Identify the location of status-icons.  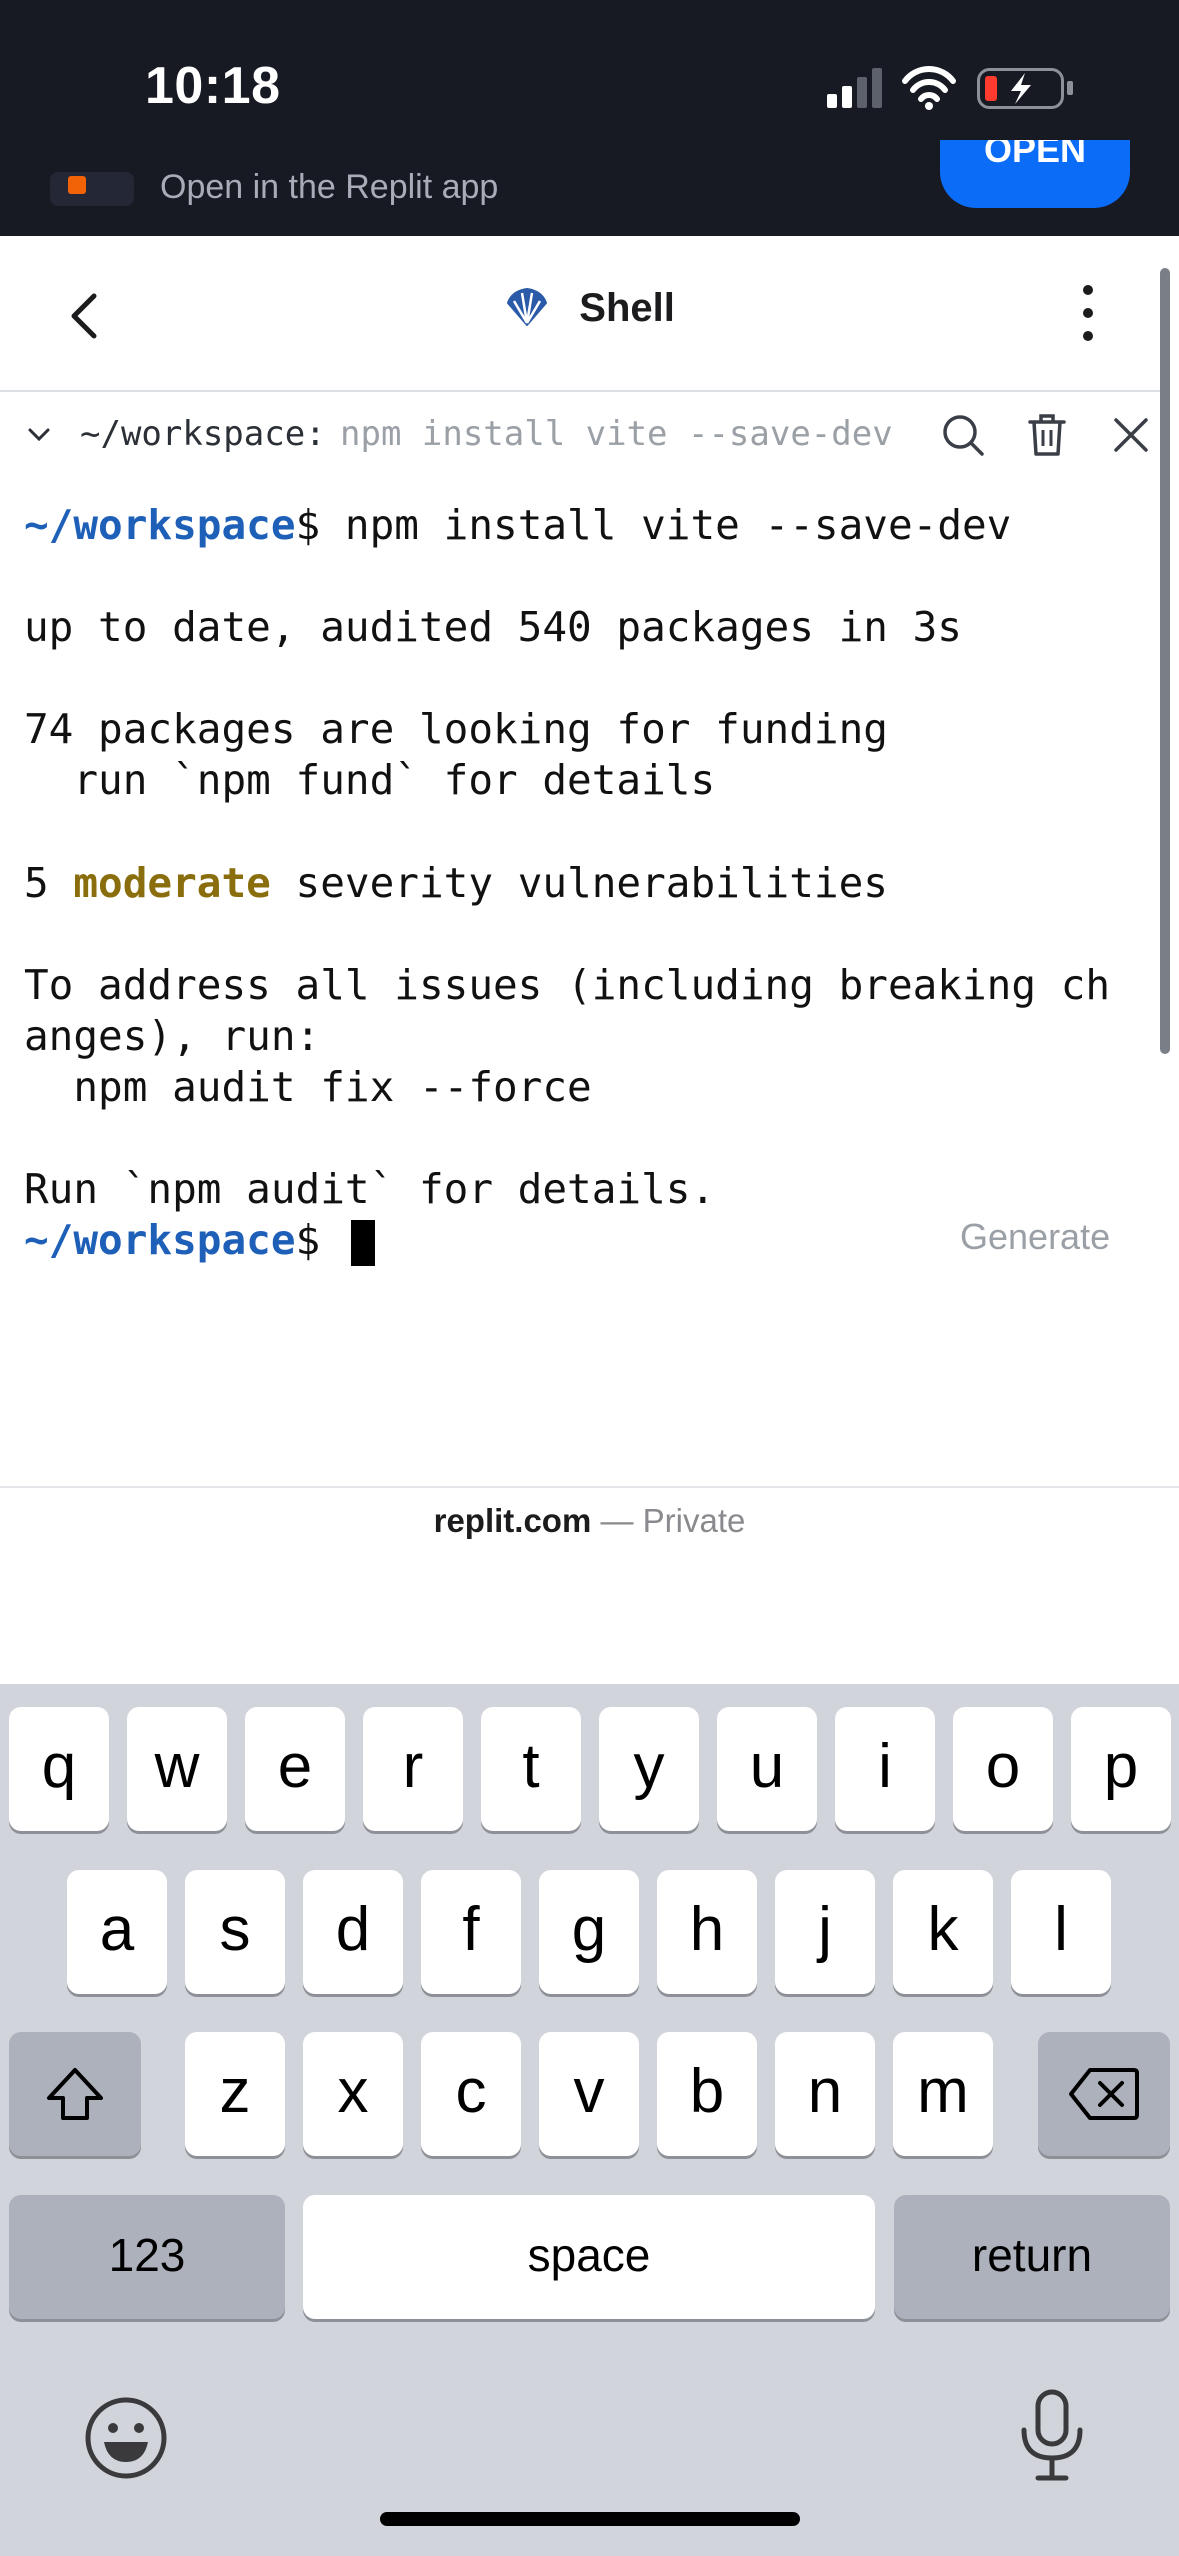
(953, 88).